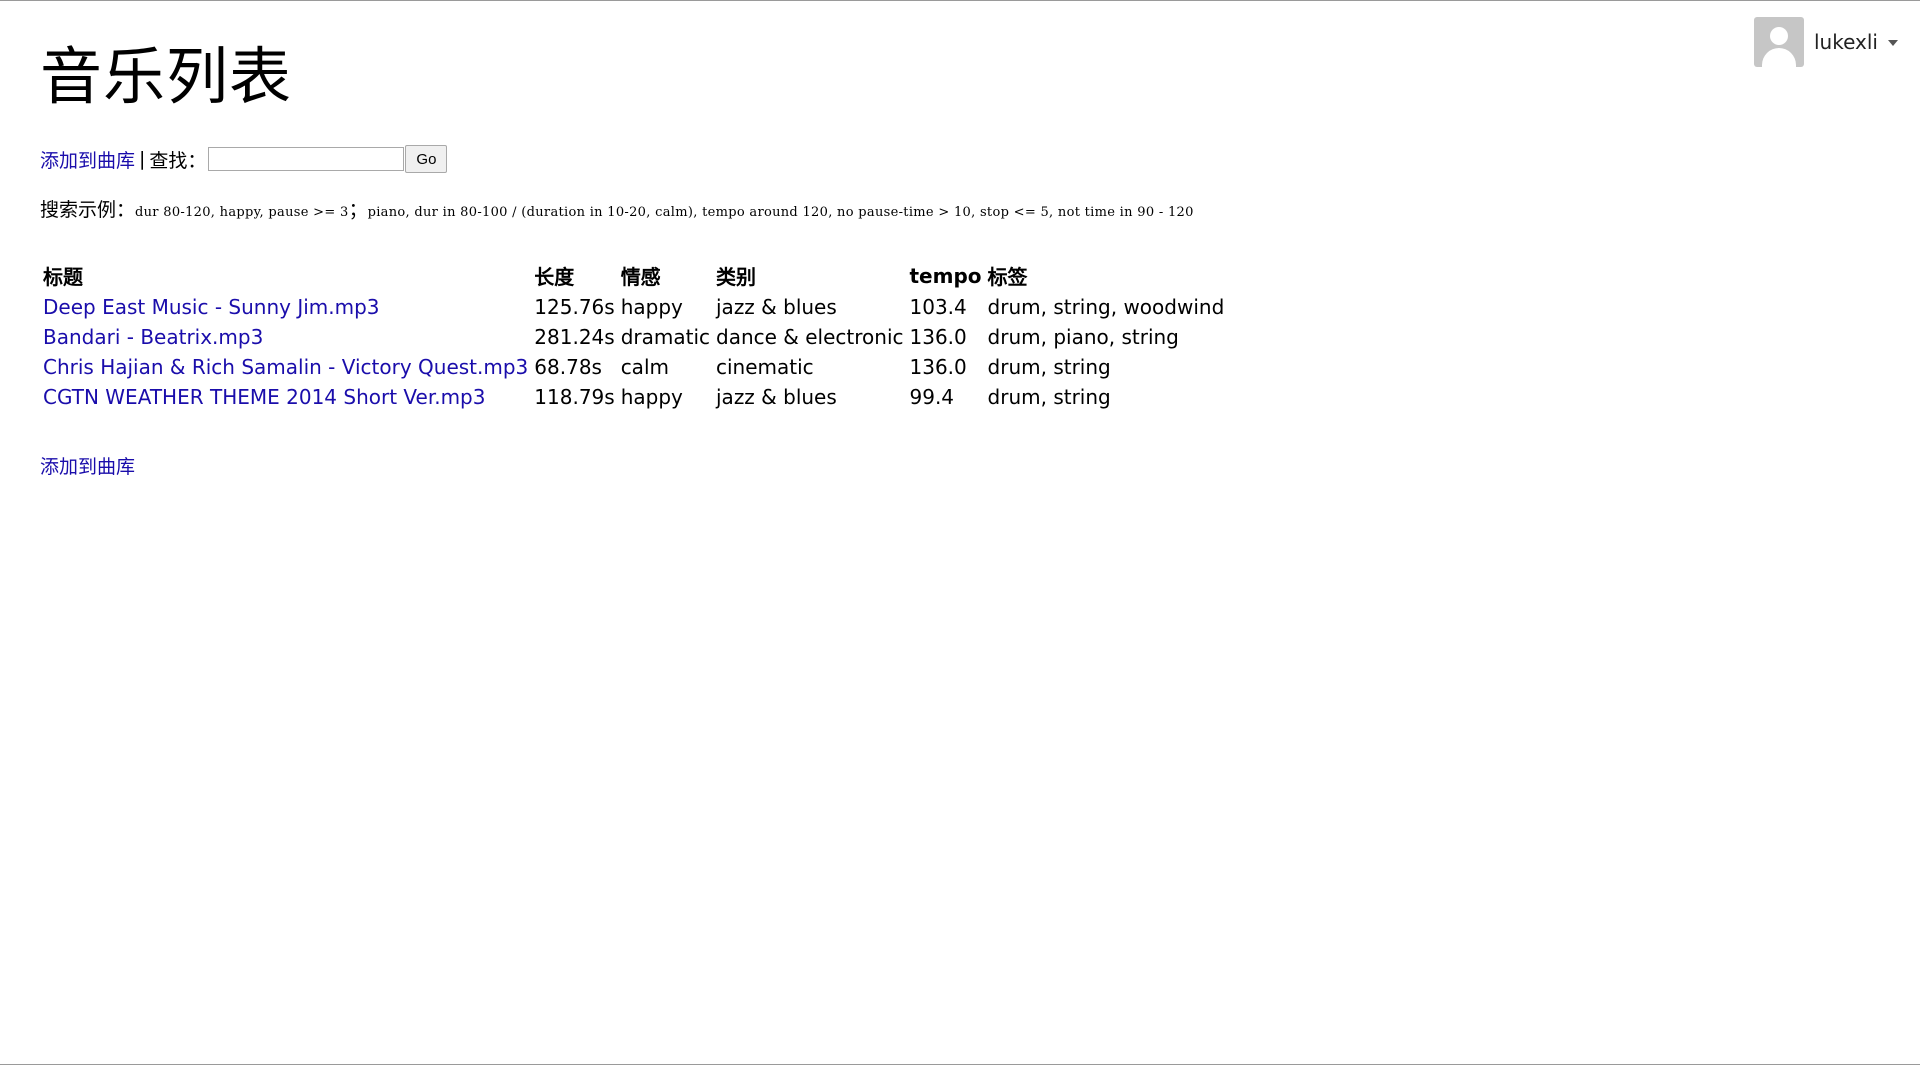 The width and height of the screenshot is (1920, 1065). What do you see at coordinates (574, 337) in the screenshot?
I see `cell-length: 281.24s` at bounding box center [574, 337].